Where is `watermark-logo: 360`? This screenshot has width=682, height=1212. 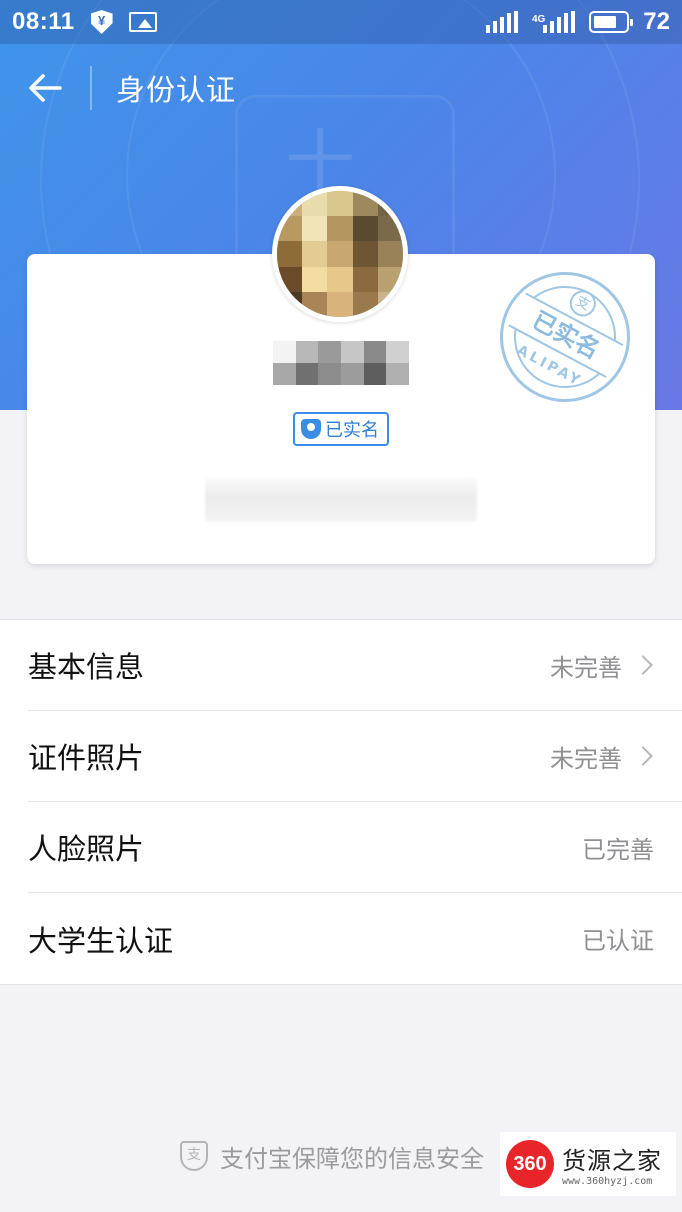
watermark-logo: 360 is located at coordinates (530, 1164).